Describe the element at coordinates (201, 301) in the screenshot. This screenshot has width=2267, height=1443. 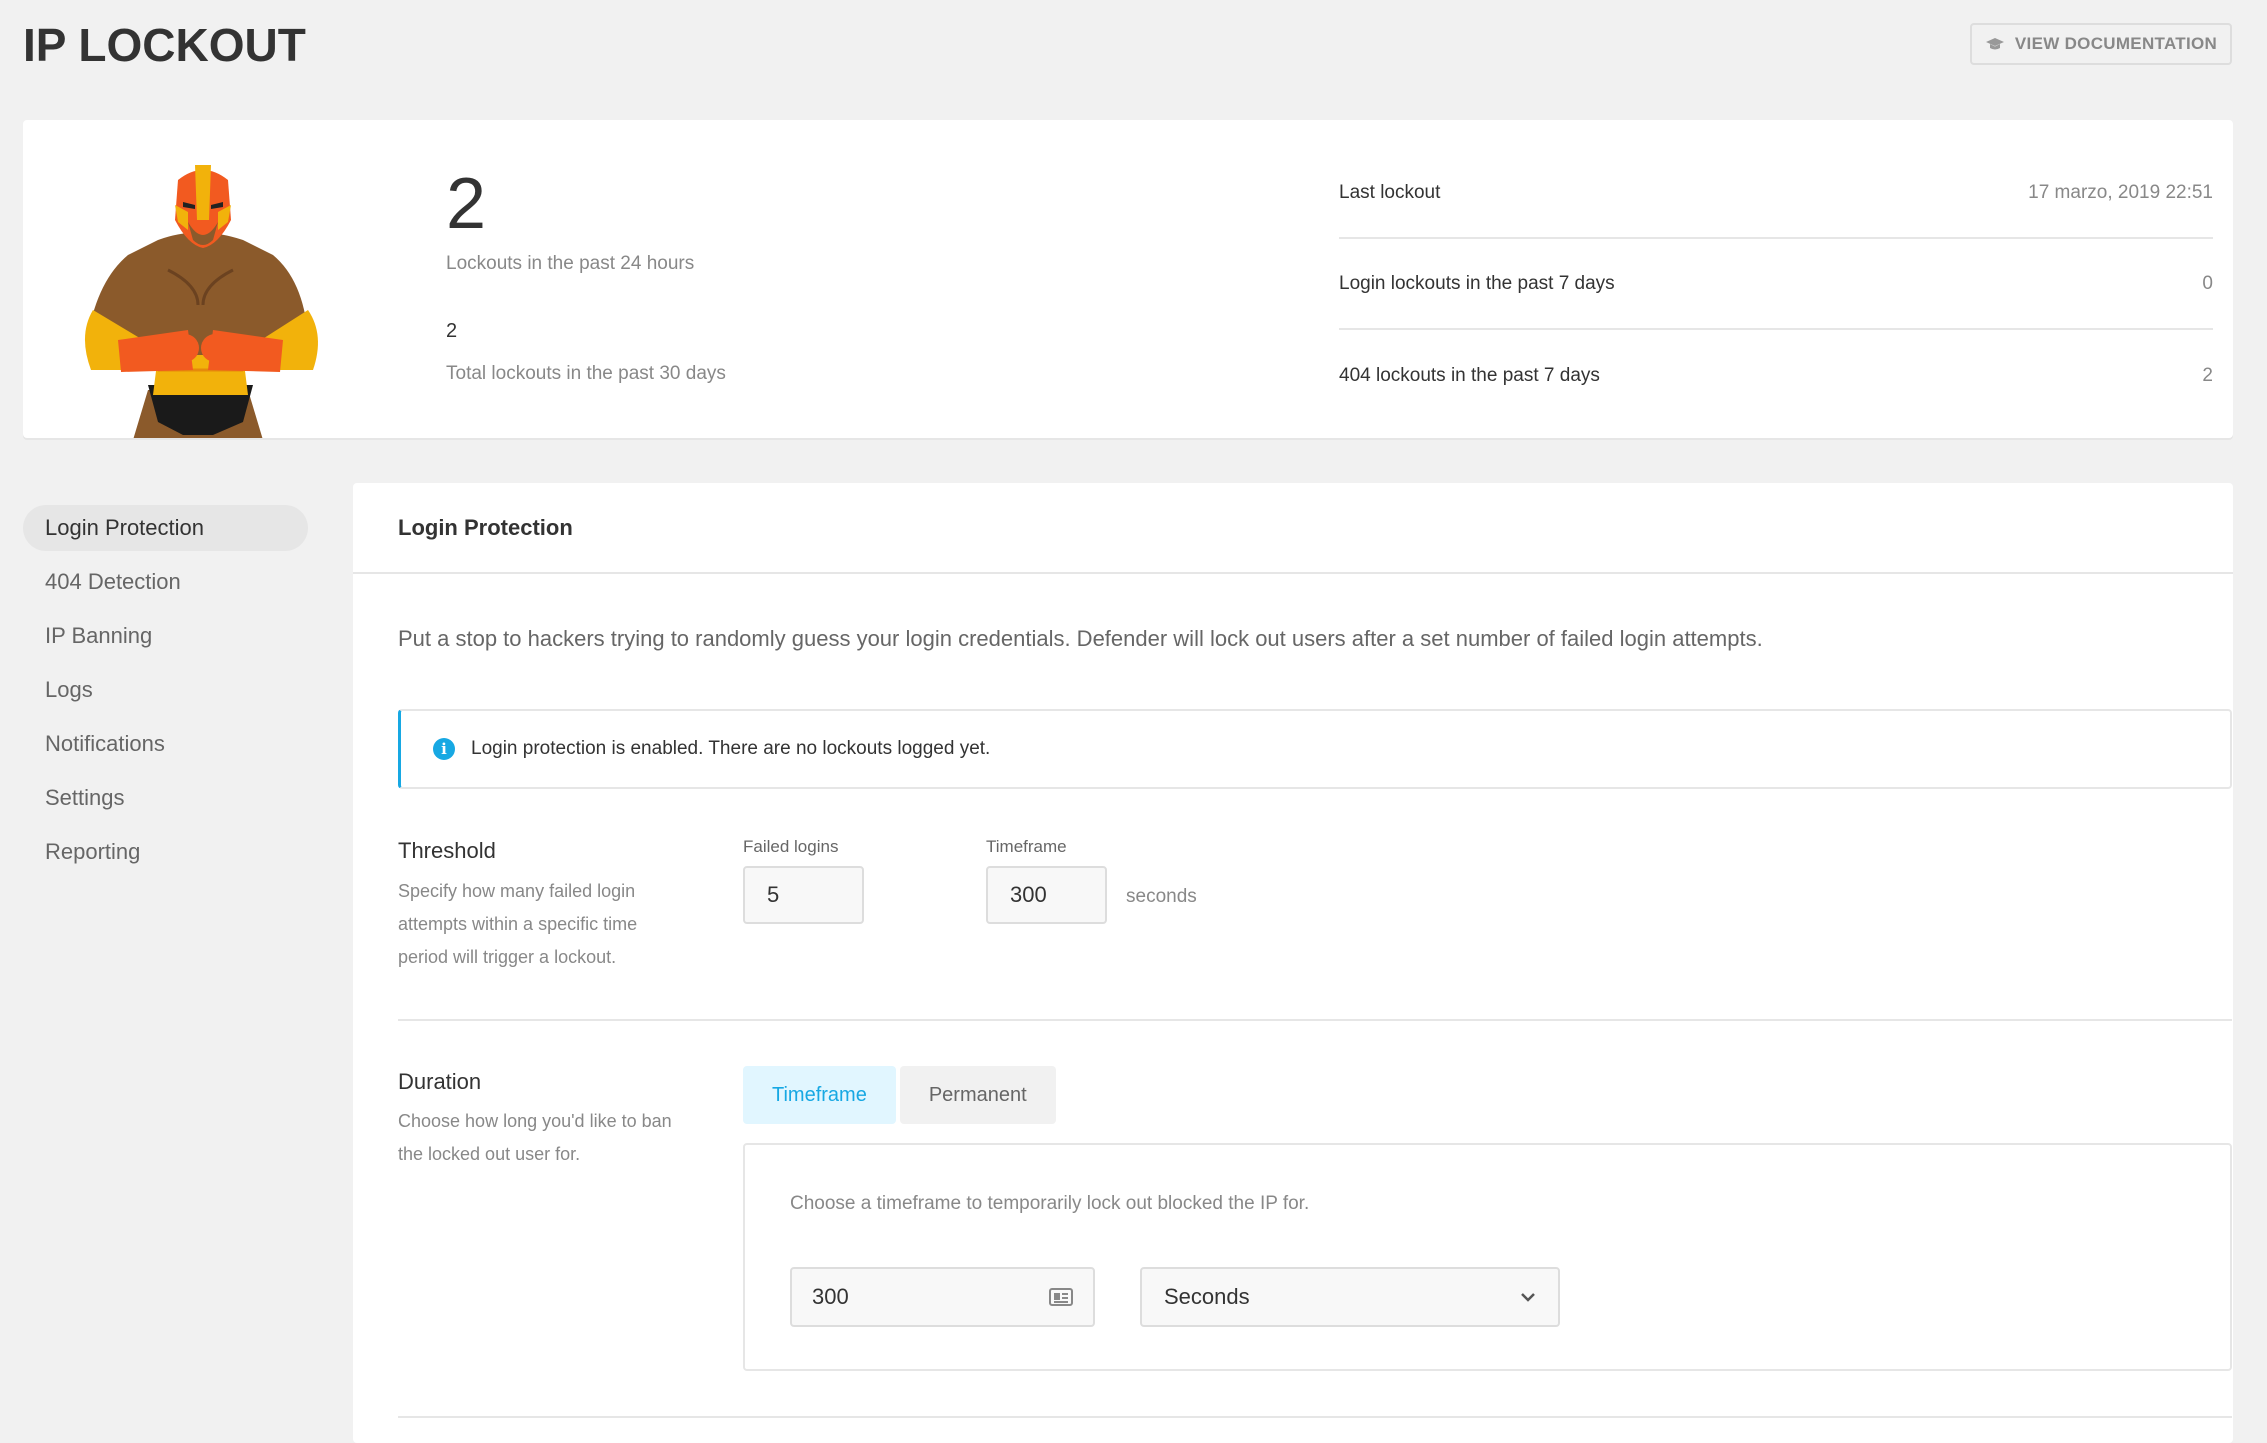
I see `defender-mascot-image` at that location.